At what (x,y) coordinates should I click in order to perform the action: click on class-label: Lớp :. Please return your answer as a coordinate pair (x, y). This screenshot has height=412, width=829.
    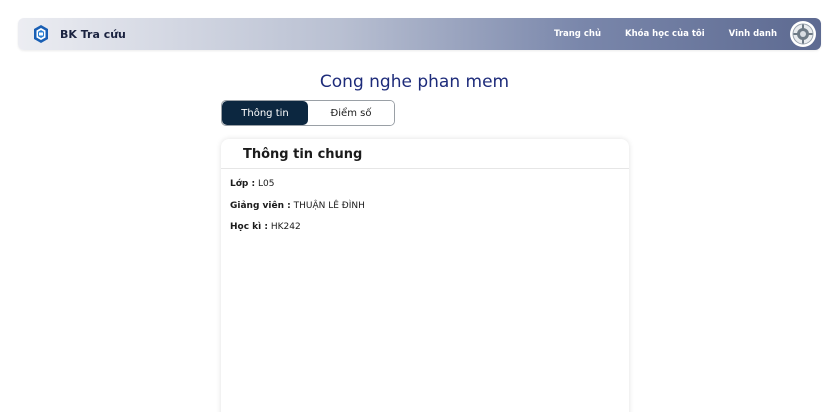
    Looking at the image, I should click on (243, 184).